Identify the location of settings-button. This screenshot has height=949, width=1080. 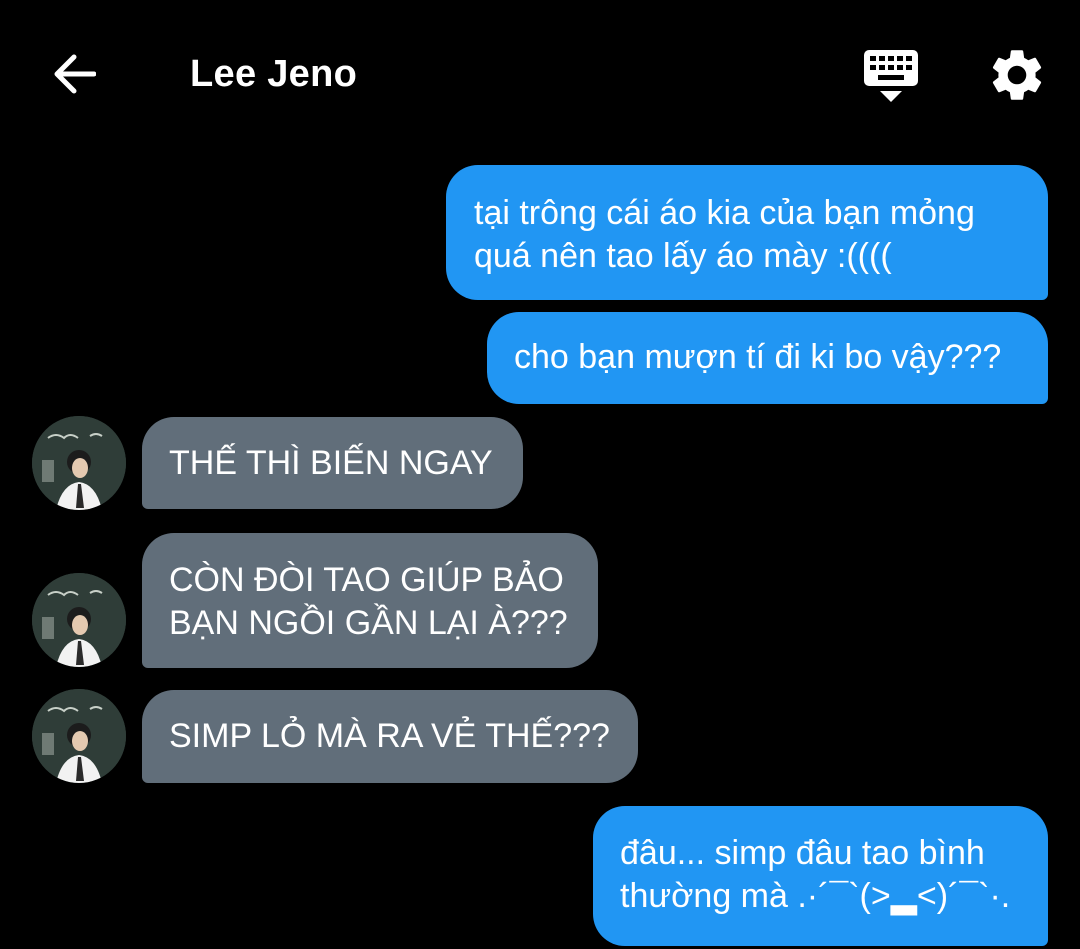
(1017, 75).